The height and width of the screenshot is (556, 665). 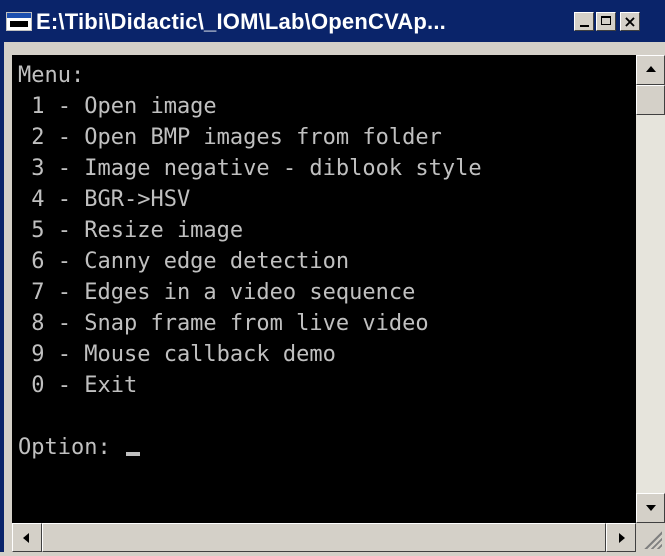 What do you see at coordinates (650, 289) in the screenshot?
I see `vertical-scrollbar` at bounding box center [650, 289].